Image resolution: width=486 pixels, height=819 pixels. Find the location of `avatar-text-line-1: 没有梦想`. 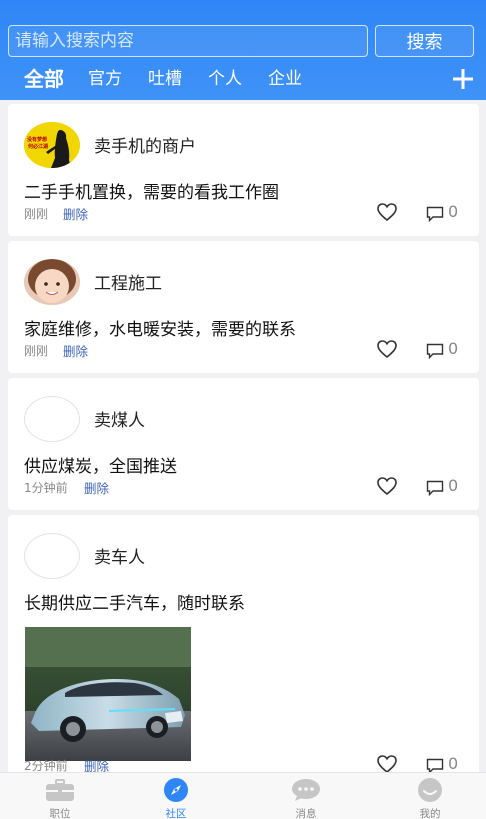

avatar-text-line-1: 没有梦想 is located at coordinates (37, 140).